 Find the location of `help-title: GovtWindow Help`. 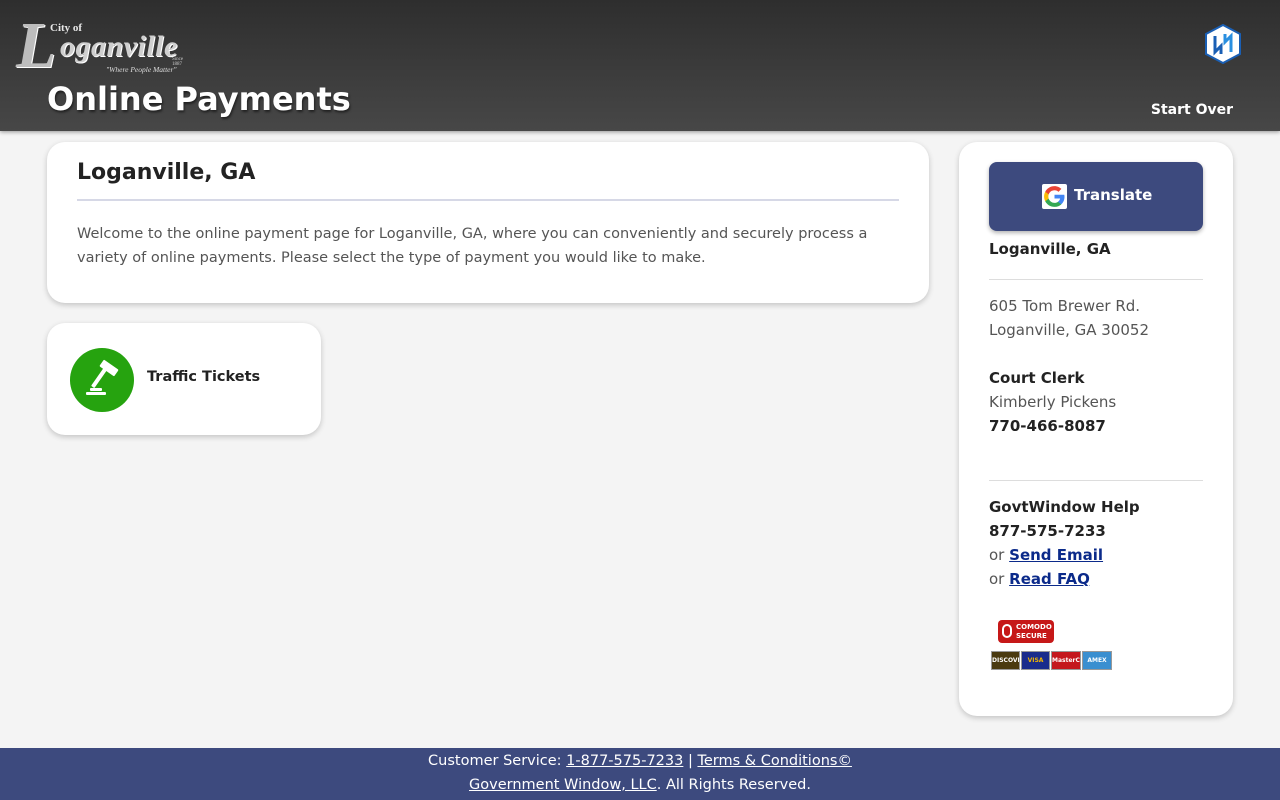

help-title: GovtWindow Help is located at coordinates (1064, 507).